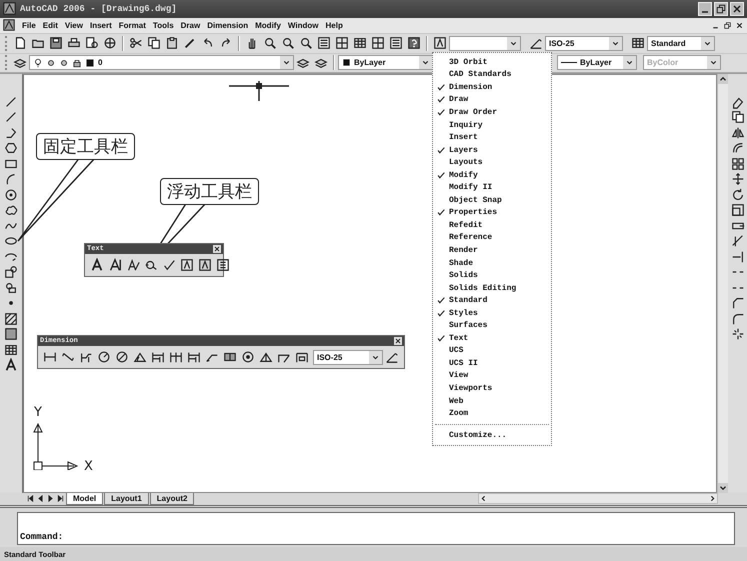  What do you see at coordinates (492, 413) in the screenshot?
I see `menu-item: Zoom` at bounding box center [492, 413].